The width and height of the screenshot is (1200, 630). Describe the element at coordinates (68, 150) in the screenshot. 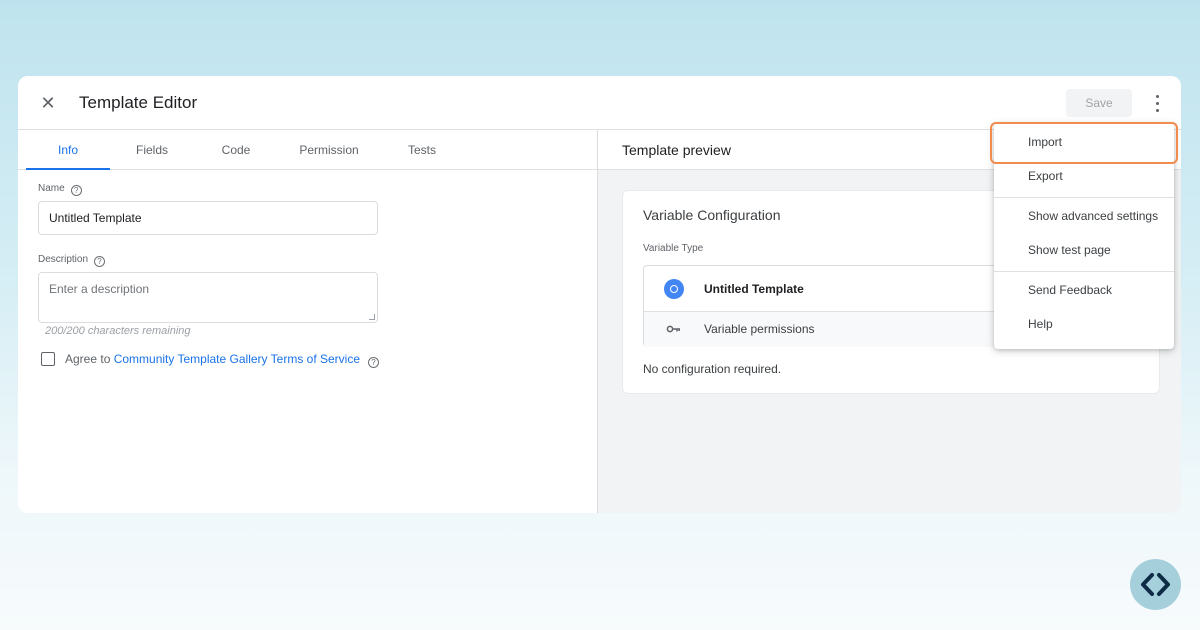

I see `tab-info: Info` at that location.